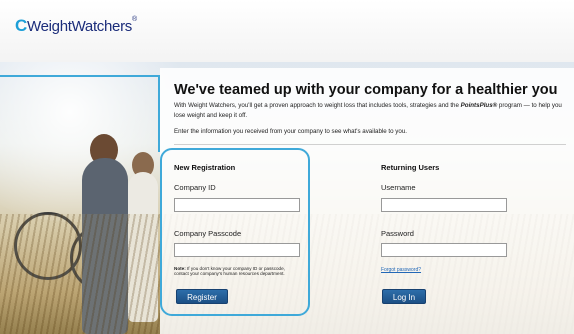 The width and height of the screenshot is (574, 334). Describe the element at coordinates (444, 205) in the screenshot. I see `username-input` at that location.